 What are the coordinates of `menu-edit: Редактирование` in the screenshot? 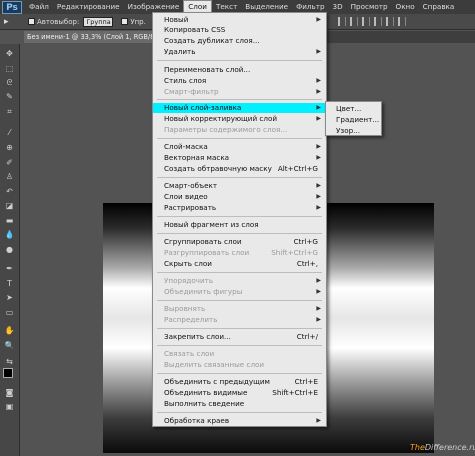 It's located at (88, 7).